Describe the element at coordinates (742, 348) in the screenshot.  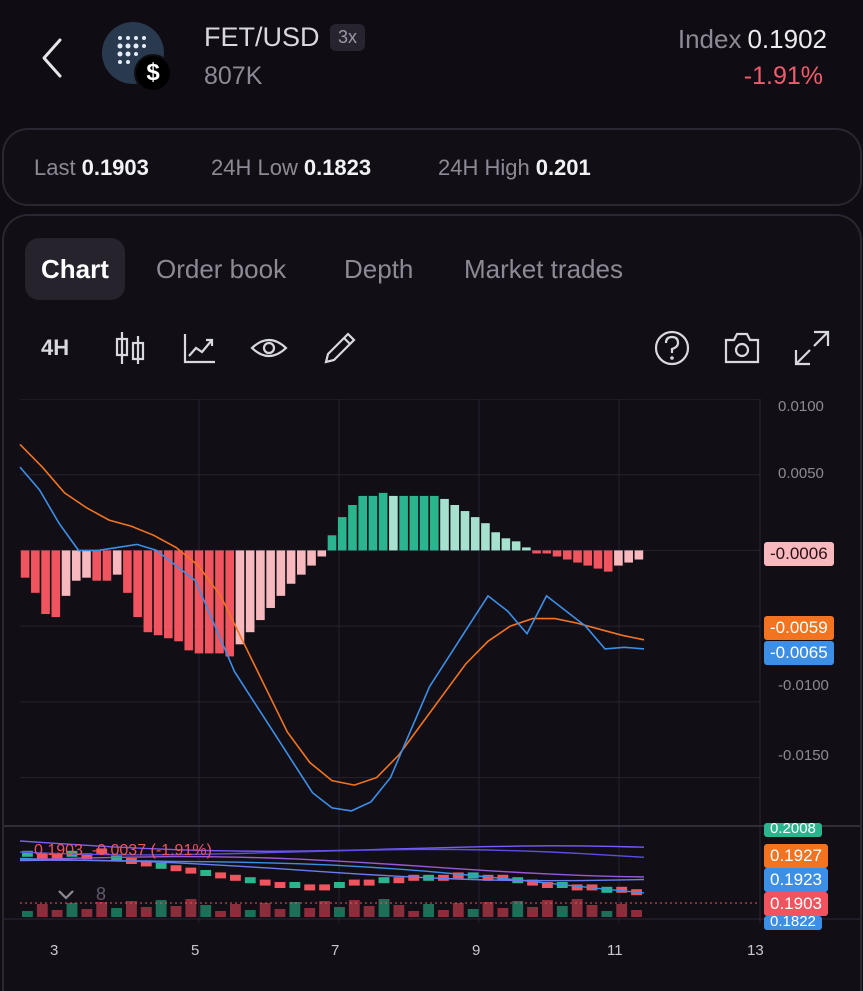
I see `camera-icon` at that location.